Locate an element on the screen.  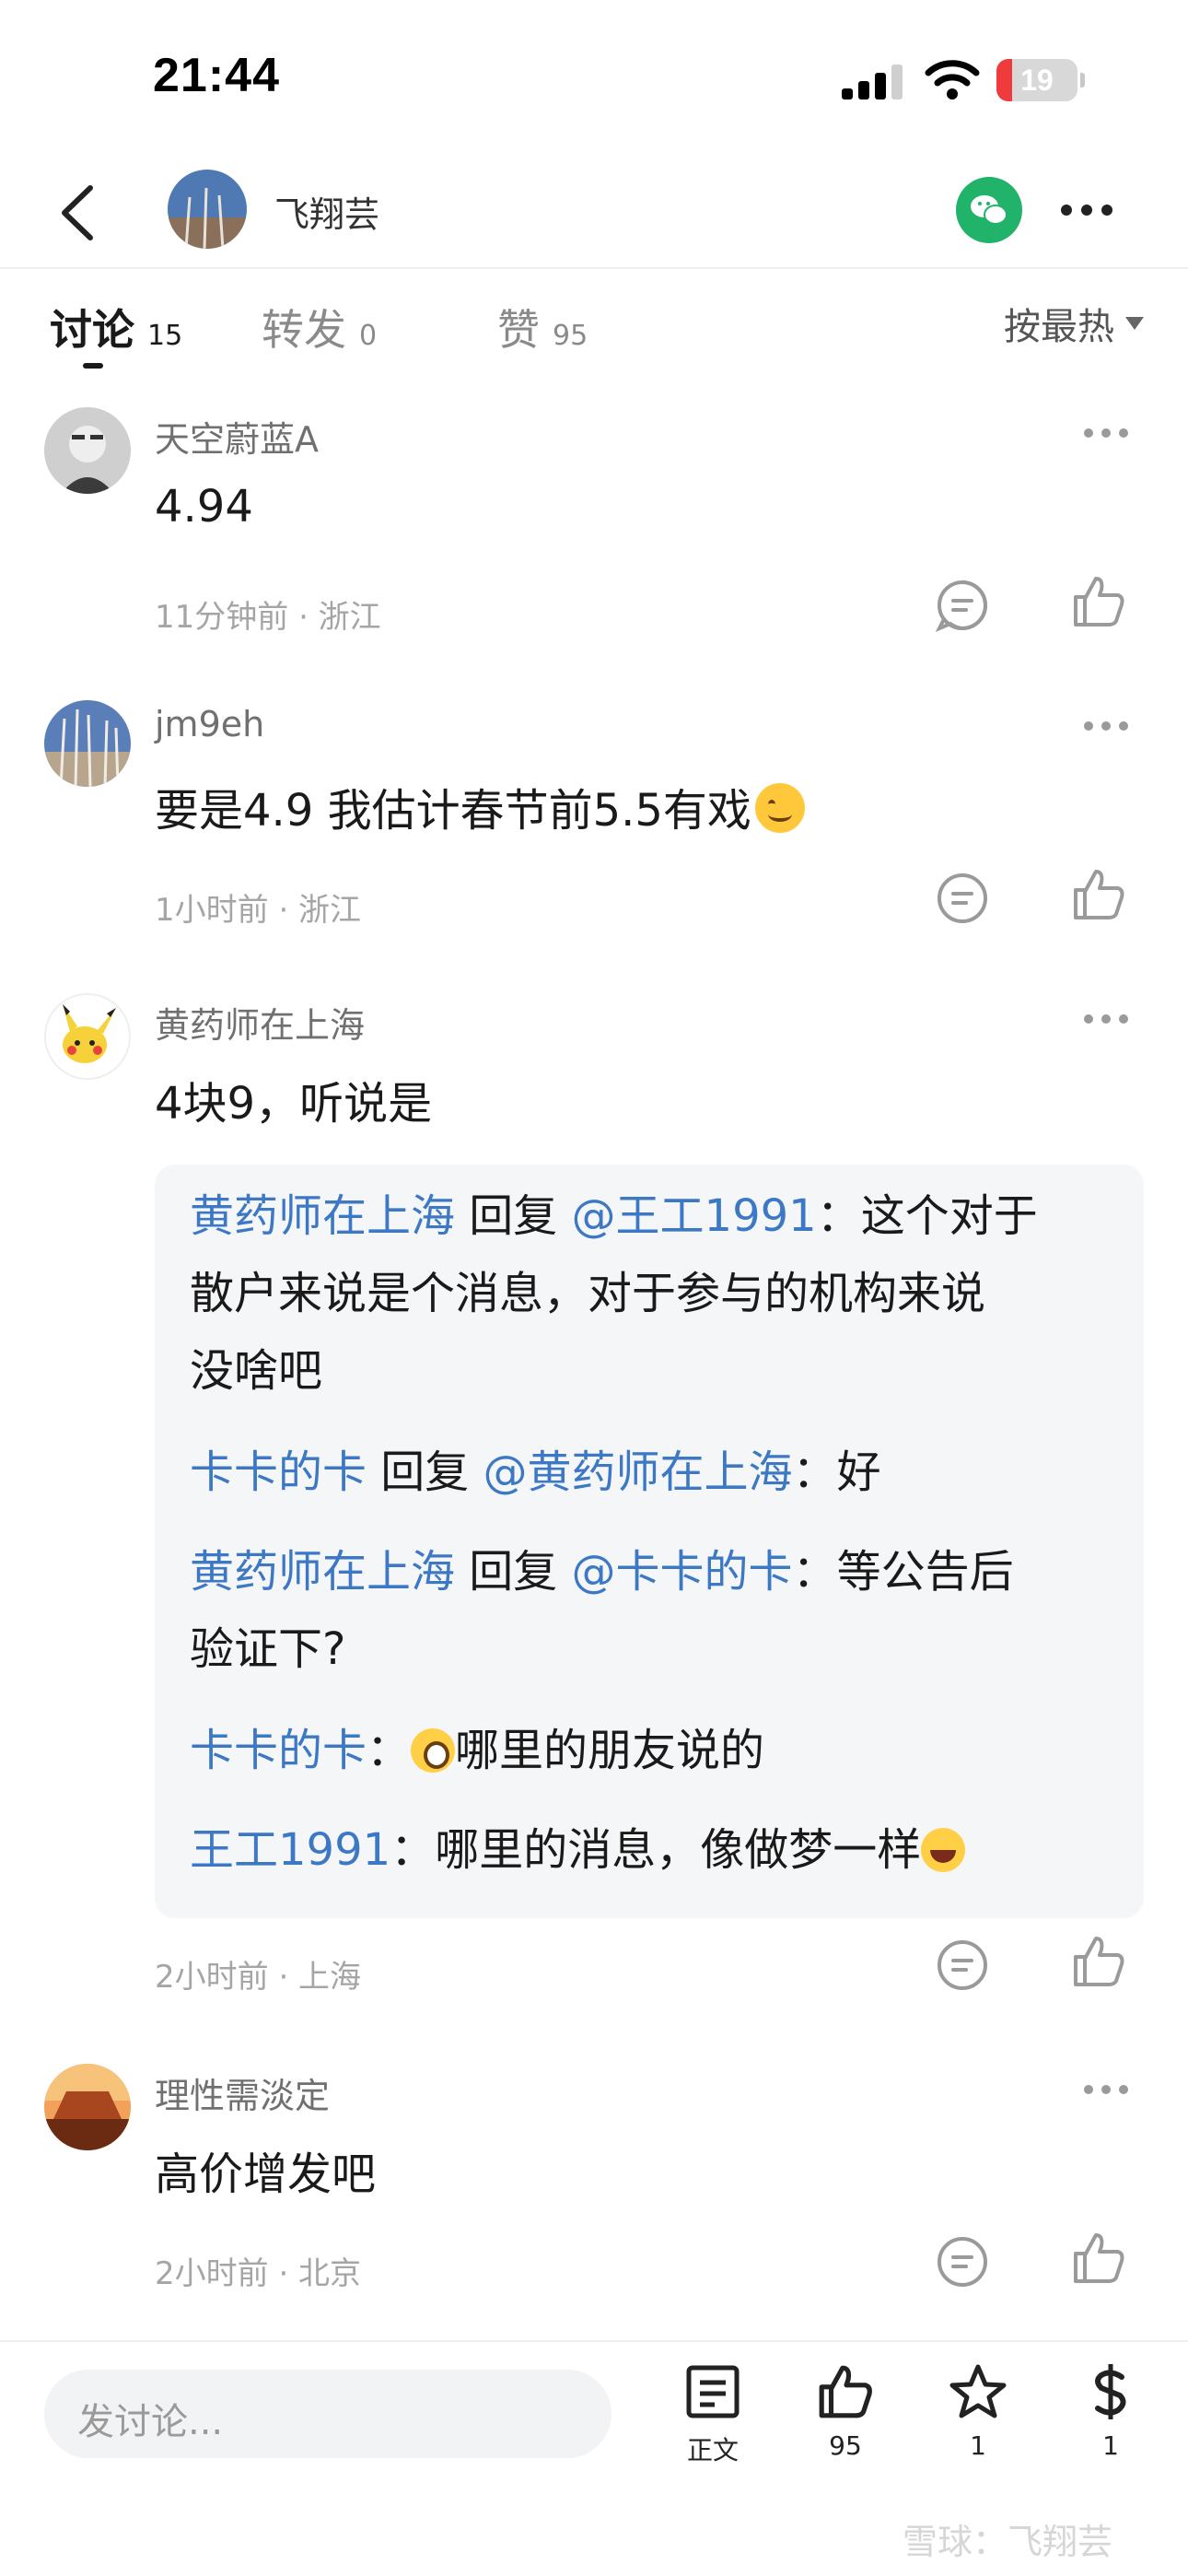
like-count: 95 is located at coordinates (845, 2445).